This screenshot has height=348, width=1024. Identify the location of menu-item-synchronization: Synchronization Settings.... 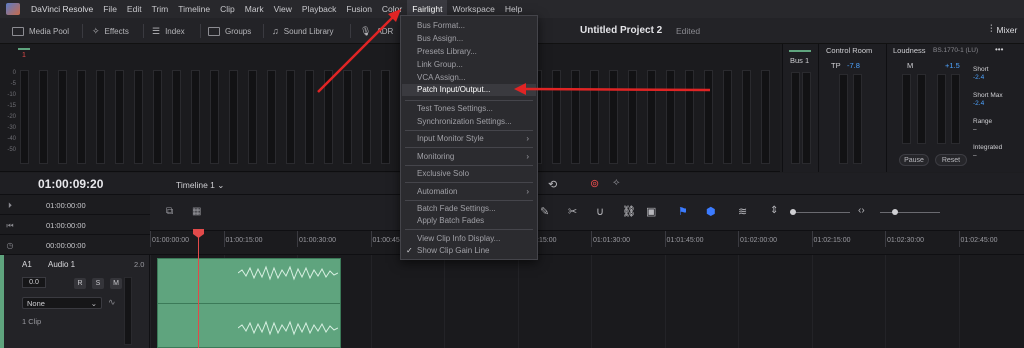
(464, 121).